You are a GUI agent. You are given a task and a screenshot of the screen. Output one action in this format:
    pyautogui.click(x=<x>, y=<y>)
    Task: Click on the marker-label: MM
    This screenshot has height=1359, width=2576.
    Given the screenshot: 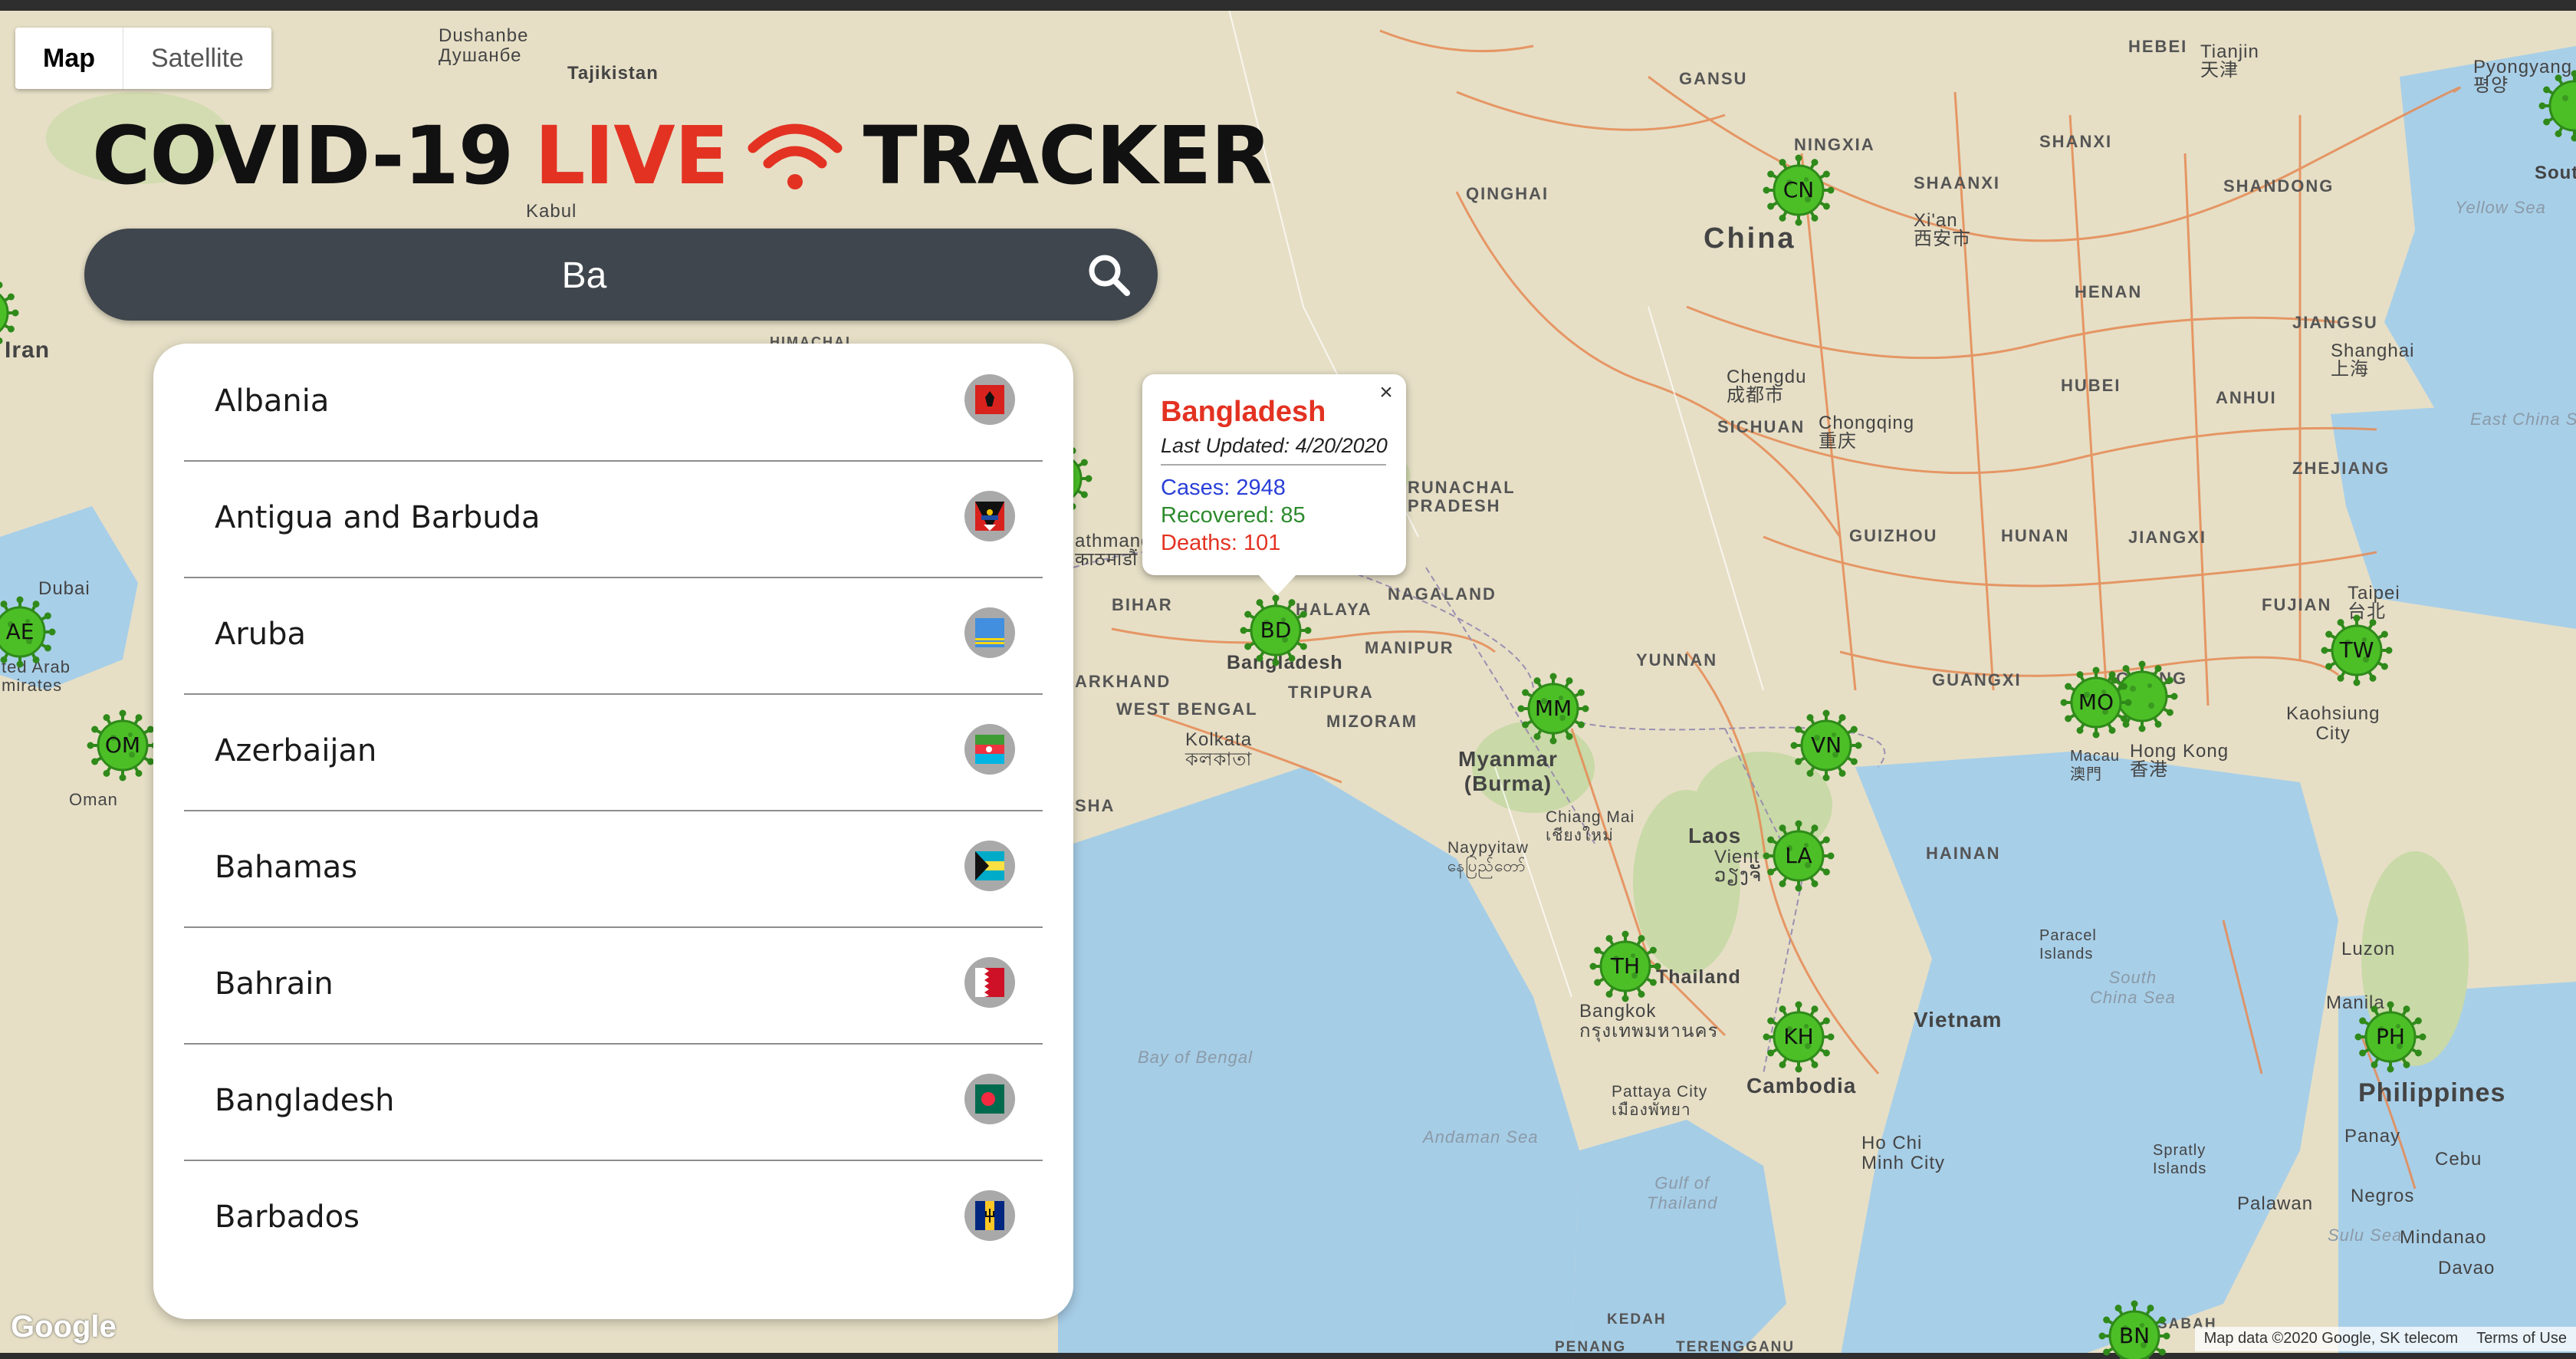 What is the action you would take?
    pyautogui.click(x=1553, y=708)
    